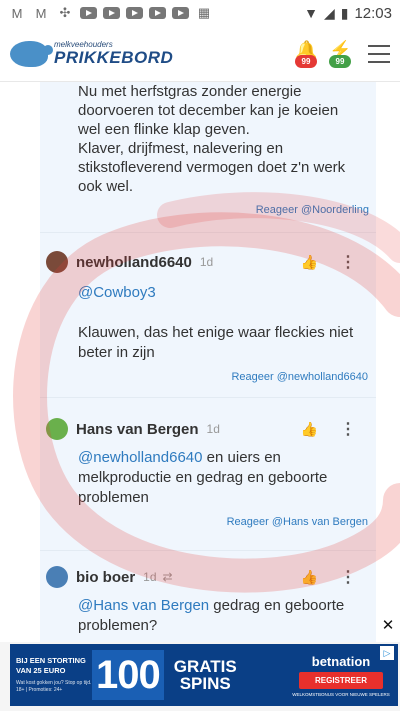 This screenshot has width=400, height=711. Describe the element at coordinates (387, 653) in the screenshot. I see `ad-choices-icon: ▷` at that location.